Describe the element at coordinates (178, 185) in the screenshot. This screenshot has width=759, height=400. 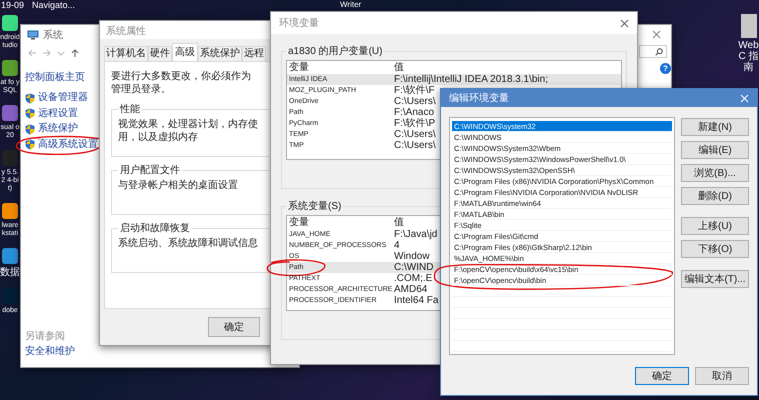
I see `group-description: 与登录帐户相关的桌面设置` at that location.